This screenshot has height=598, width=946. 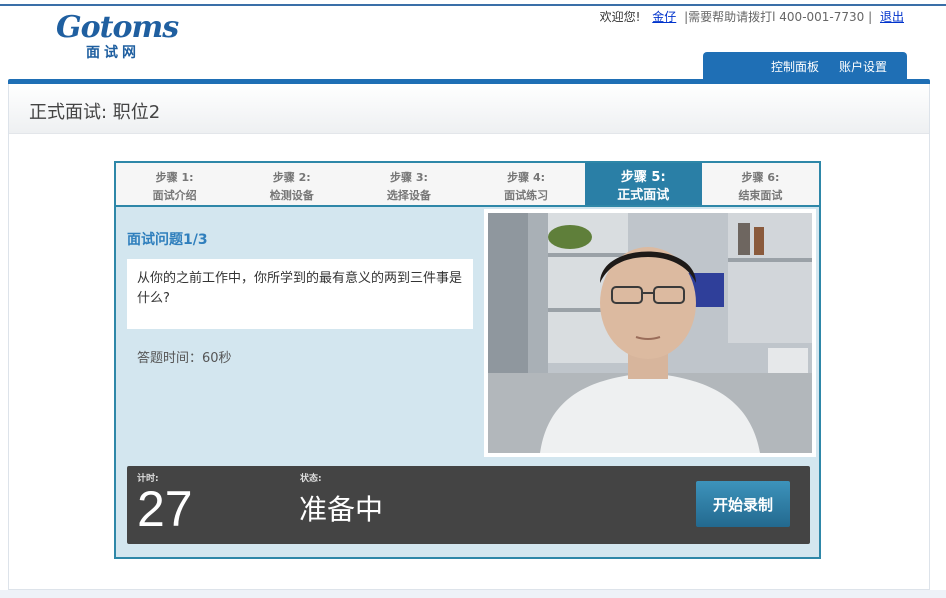 I want to click on step-number: 步骤 3:, so click(x=408, y=177).